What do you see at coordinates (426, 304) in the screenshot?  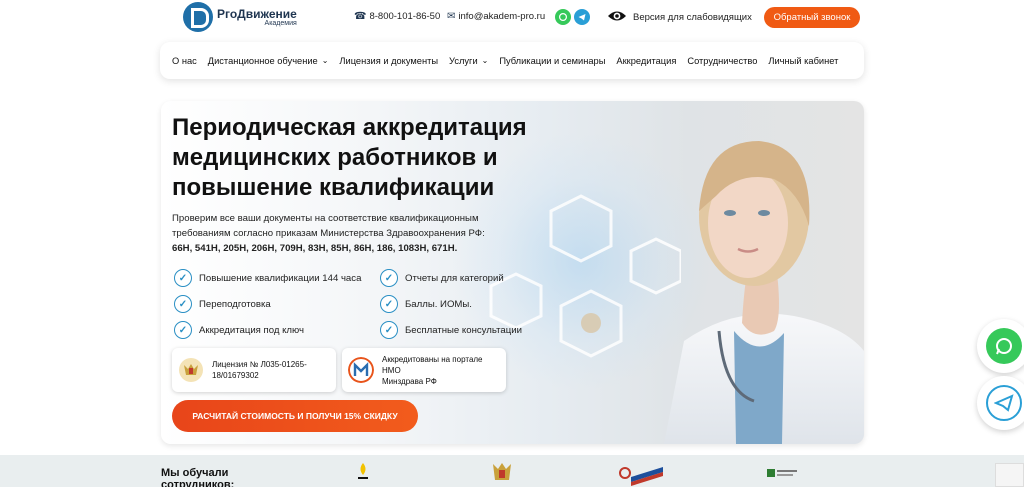 I see `feature-item: ✓ Баллы. ИОМы.` at bounding box center [426, 304].